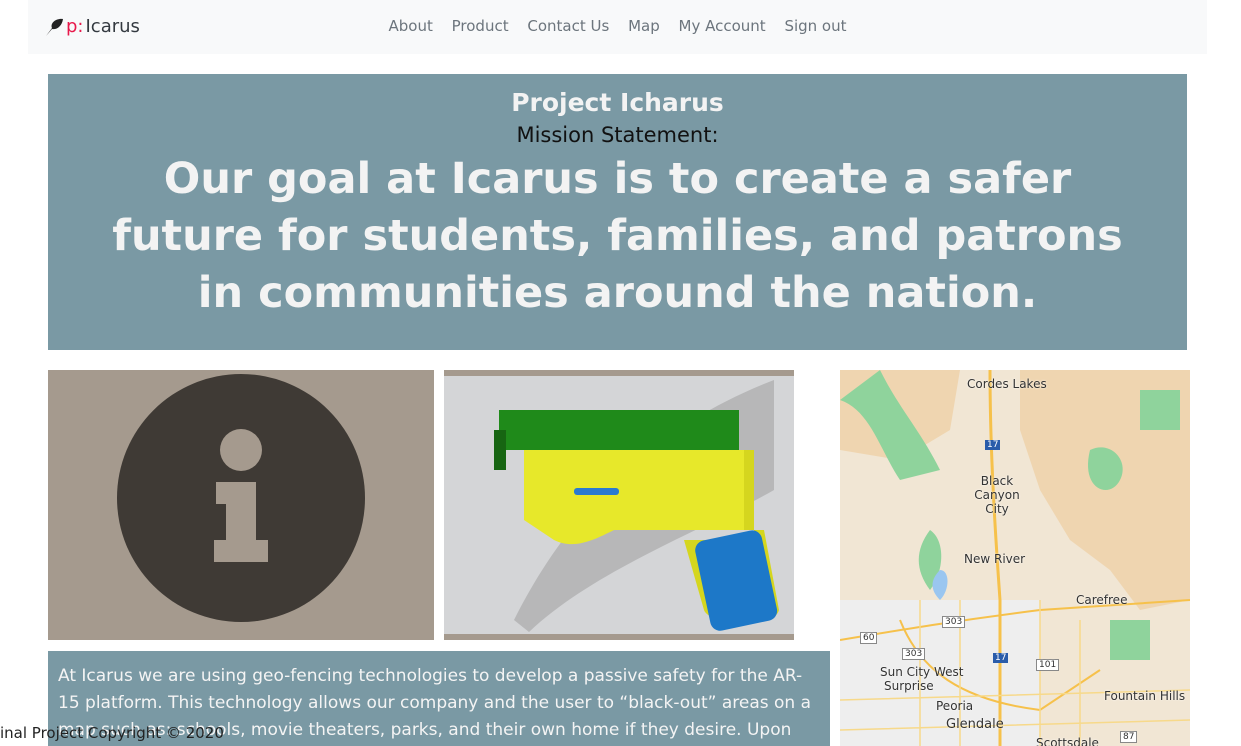 The image size is (1241, 746). What do you see at coordinates (241, 498) in the screenshot?
I see `info-circle-icon` at bounding box center [241, 498].